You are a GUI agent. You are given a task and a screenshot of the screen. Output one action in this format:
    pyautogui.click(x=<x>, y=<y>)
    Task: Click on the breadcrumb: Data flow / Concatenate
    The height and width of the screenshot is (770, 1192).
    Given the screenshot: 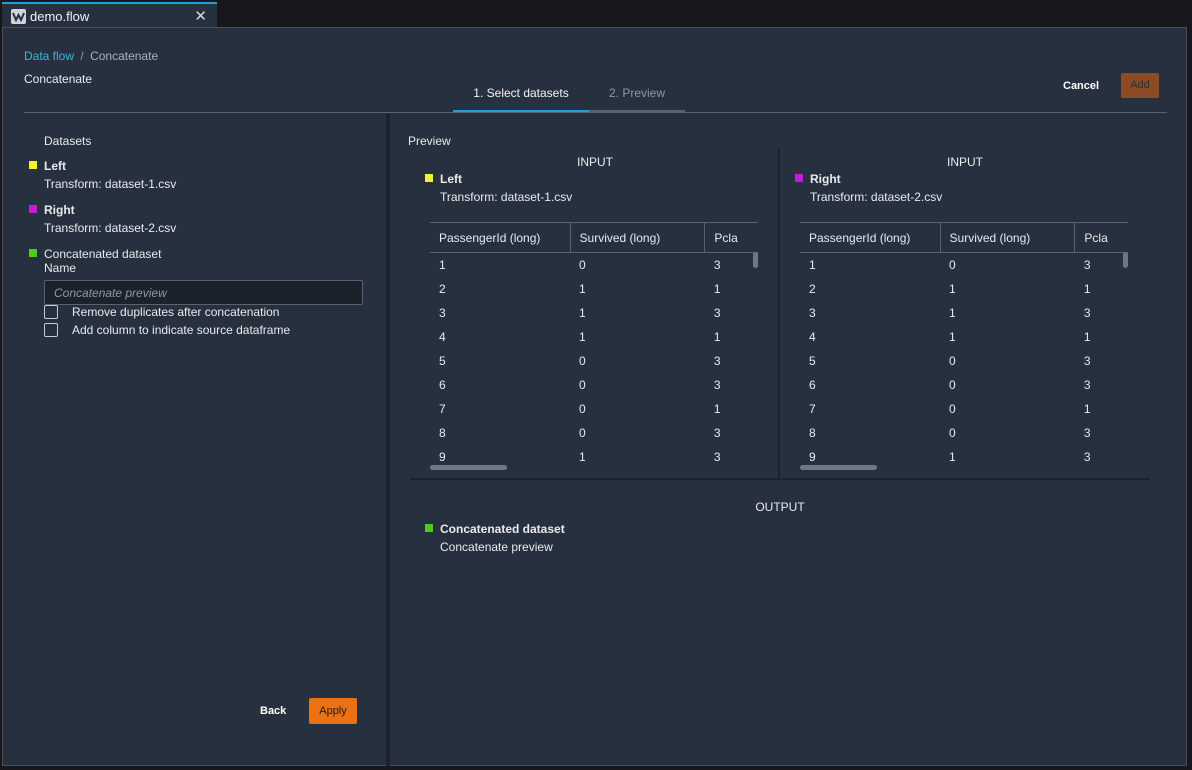 What is the action you would take?
    pyautogui.click(x=91, y=56)
    